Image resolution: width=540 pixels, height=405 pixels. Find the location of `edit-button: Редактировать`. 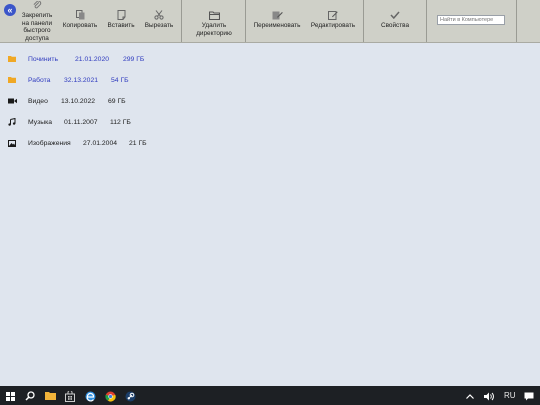

edit-button: Редактировать is located at coordinates (333, 21).